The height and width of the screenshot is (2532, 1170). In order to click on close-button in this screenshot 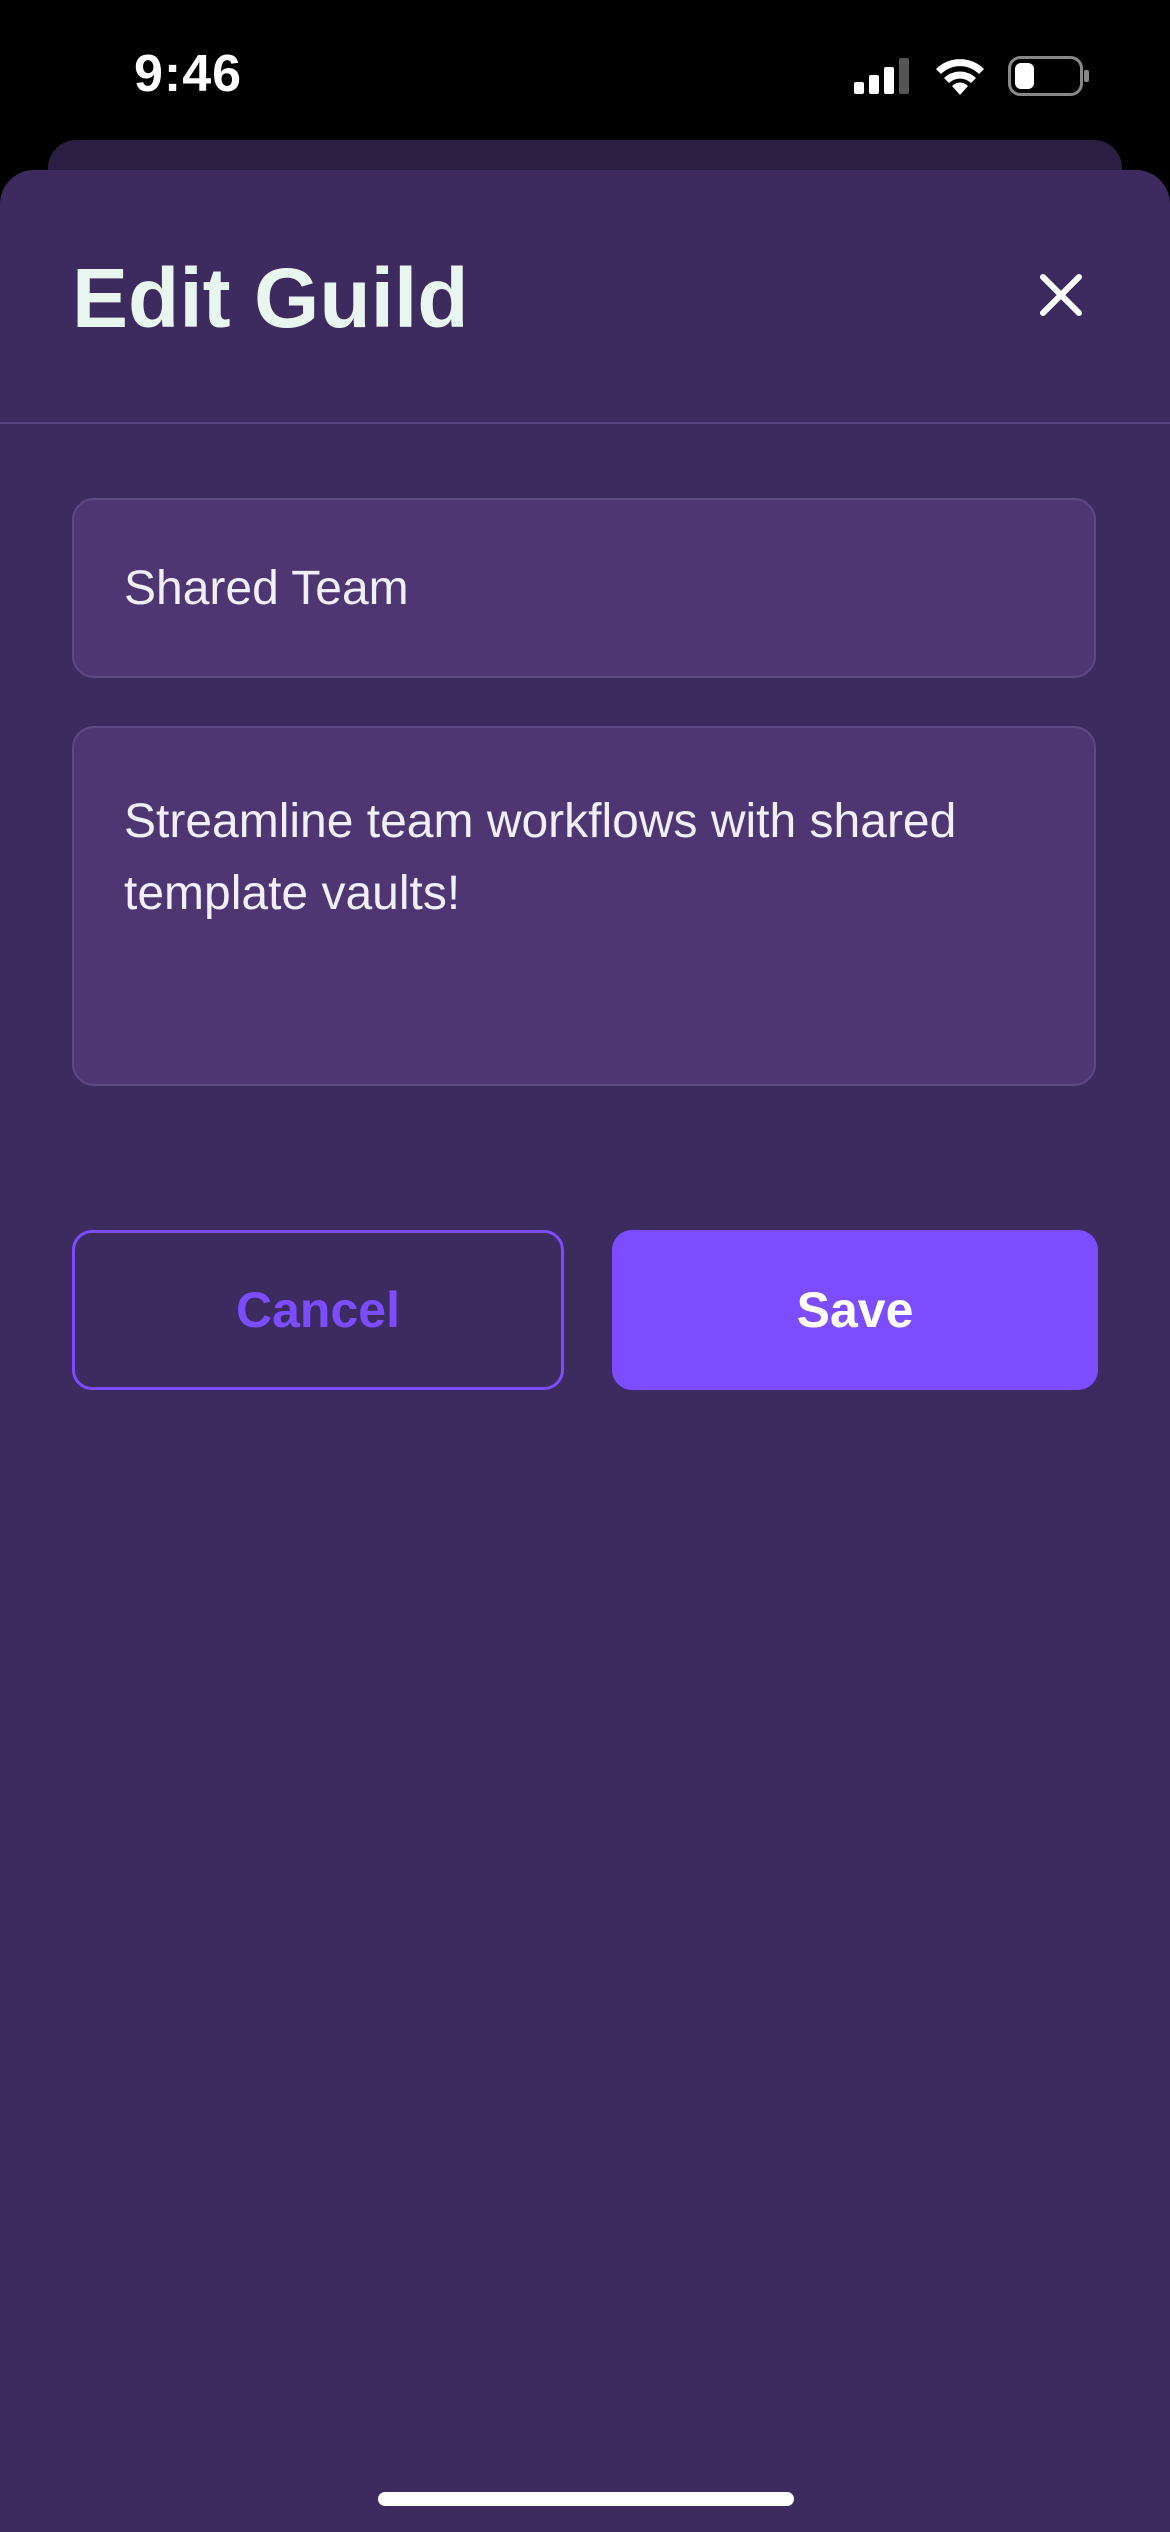, I will do `click(1061, 297)`.